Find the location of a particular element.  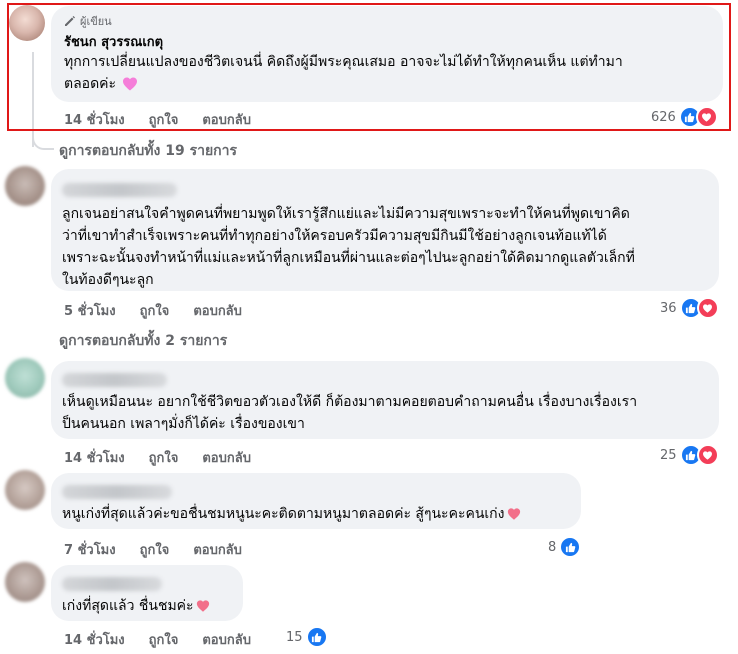

reaction-summary: 15 is located at coordinates (307, 637).